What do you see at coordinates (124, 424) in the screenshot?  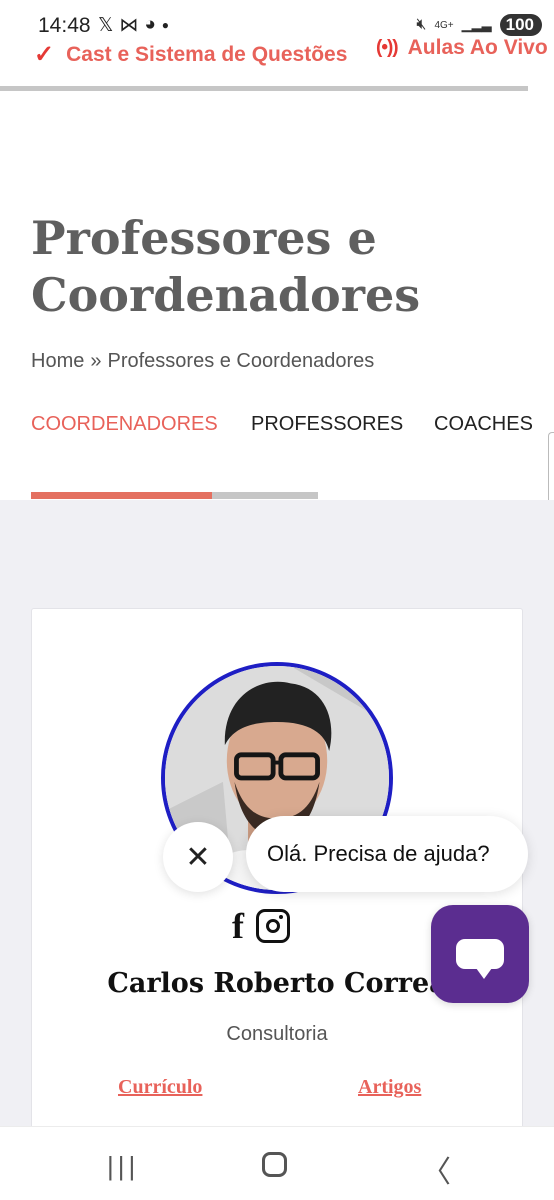 I see `tab-coordenadores: COORDENADORES` at bounding box center [124, 424].